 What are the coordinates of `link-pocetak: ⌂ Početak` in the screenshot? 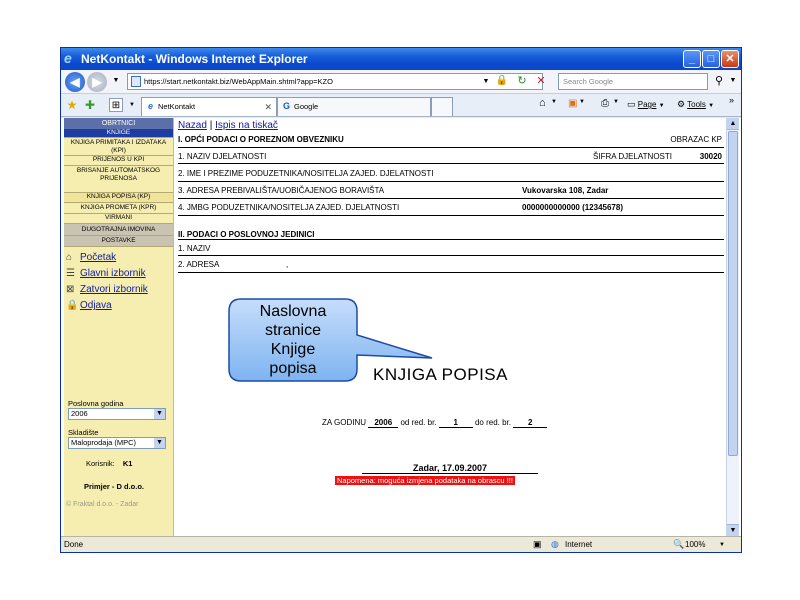 It's located at (118, 259).